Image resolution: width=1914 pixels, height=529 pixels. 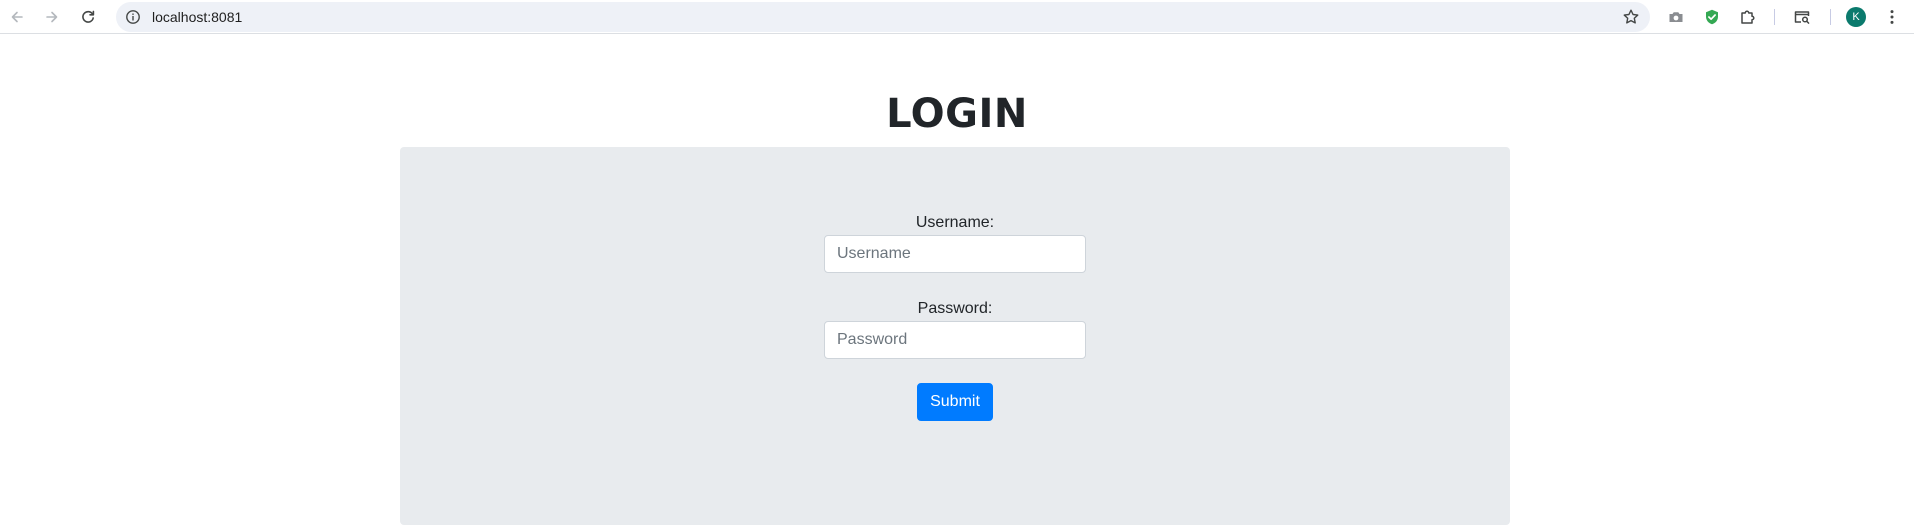 I want to click on info-icon, so click(x=133, y=17).